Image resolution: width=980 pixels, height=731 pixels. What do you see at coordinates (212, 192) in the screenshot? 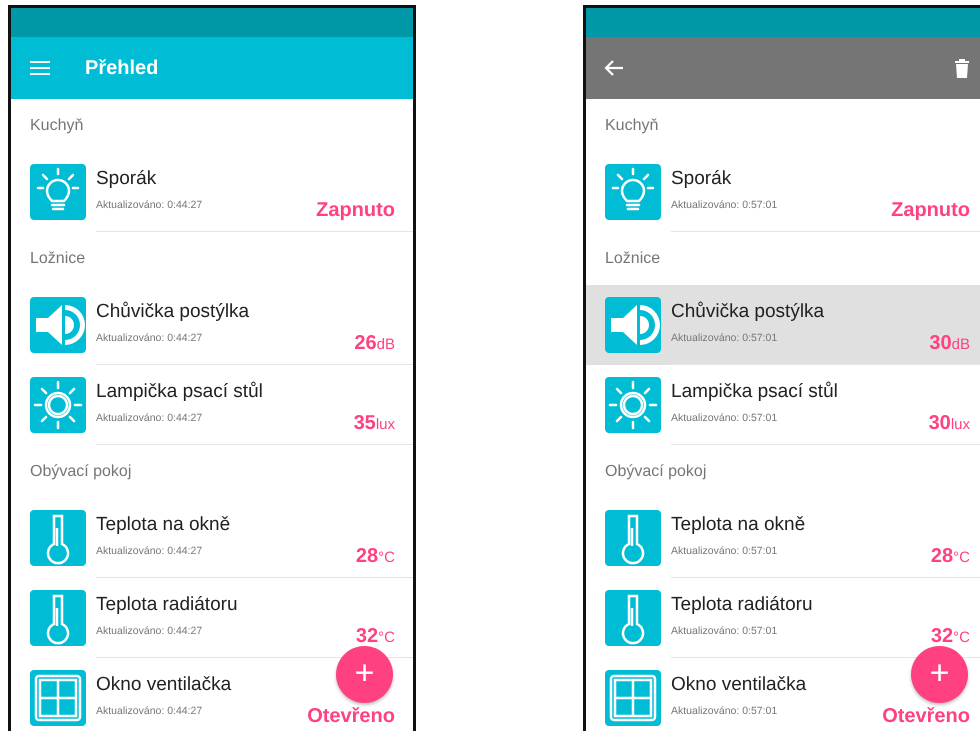
I see `device-row: Sporák Aktualizováno: 0:44:27 Zapnuto` at bounding box center [212, 192].